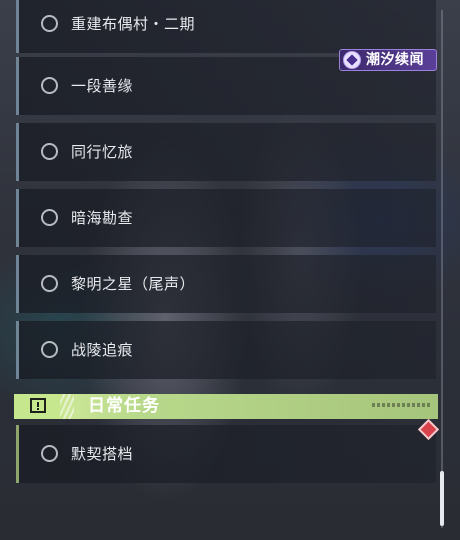  Describe the element at coordinates (442, 269) in the screenshot. I see `scrollbar-track` at that location.